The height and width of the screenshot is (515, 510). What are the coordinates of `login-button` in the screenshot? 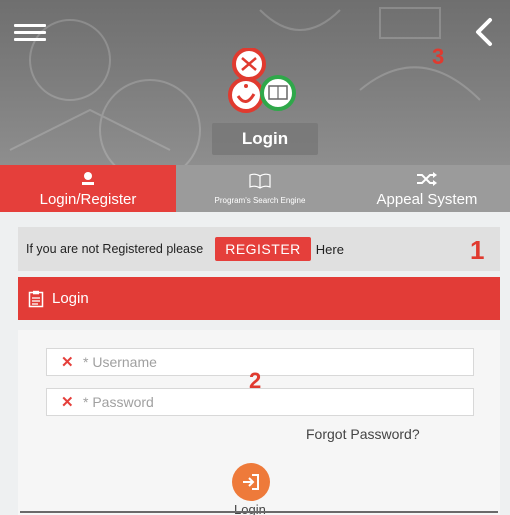 It's located at (251, 482).